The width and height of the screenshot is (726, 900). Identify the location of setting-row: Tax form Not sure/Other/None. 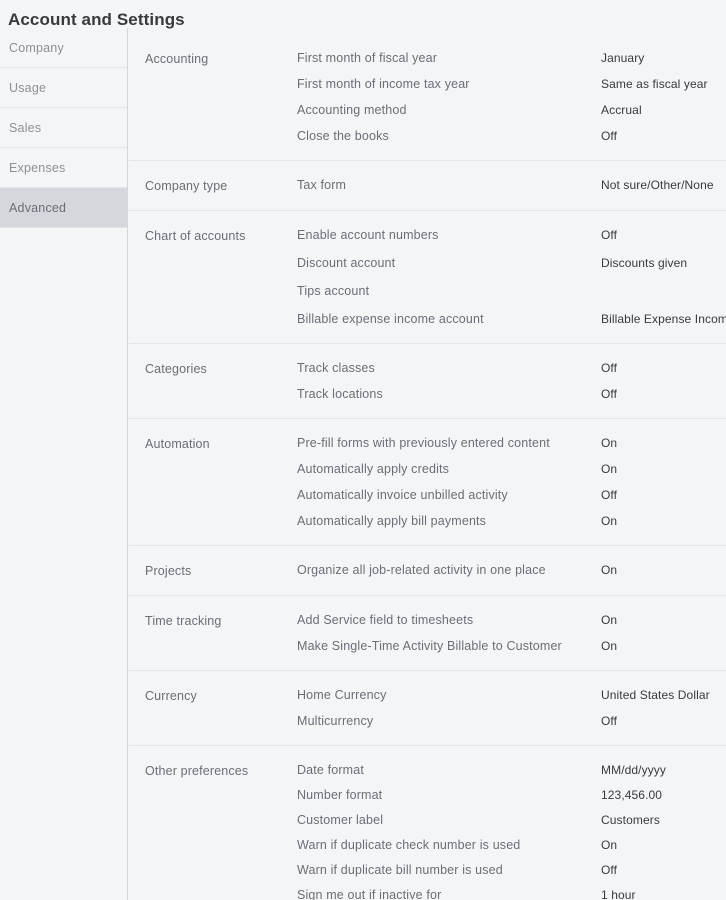
(511, 185).